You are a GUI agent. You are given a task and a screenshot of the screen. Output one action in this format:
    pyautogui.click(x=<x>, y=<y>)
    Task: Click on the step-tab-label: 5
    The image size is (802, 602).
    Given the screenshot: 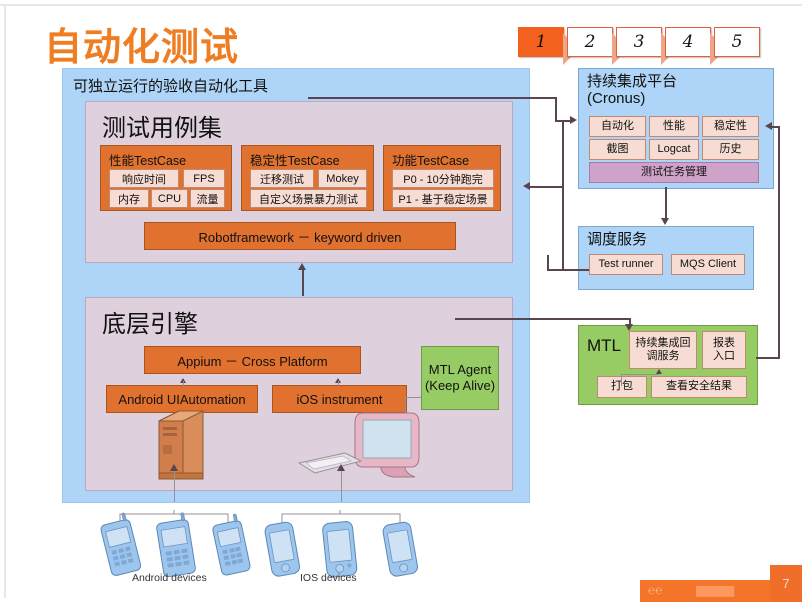 What is the action you would take?
    pyautogui.click(x=737, y=42)
    